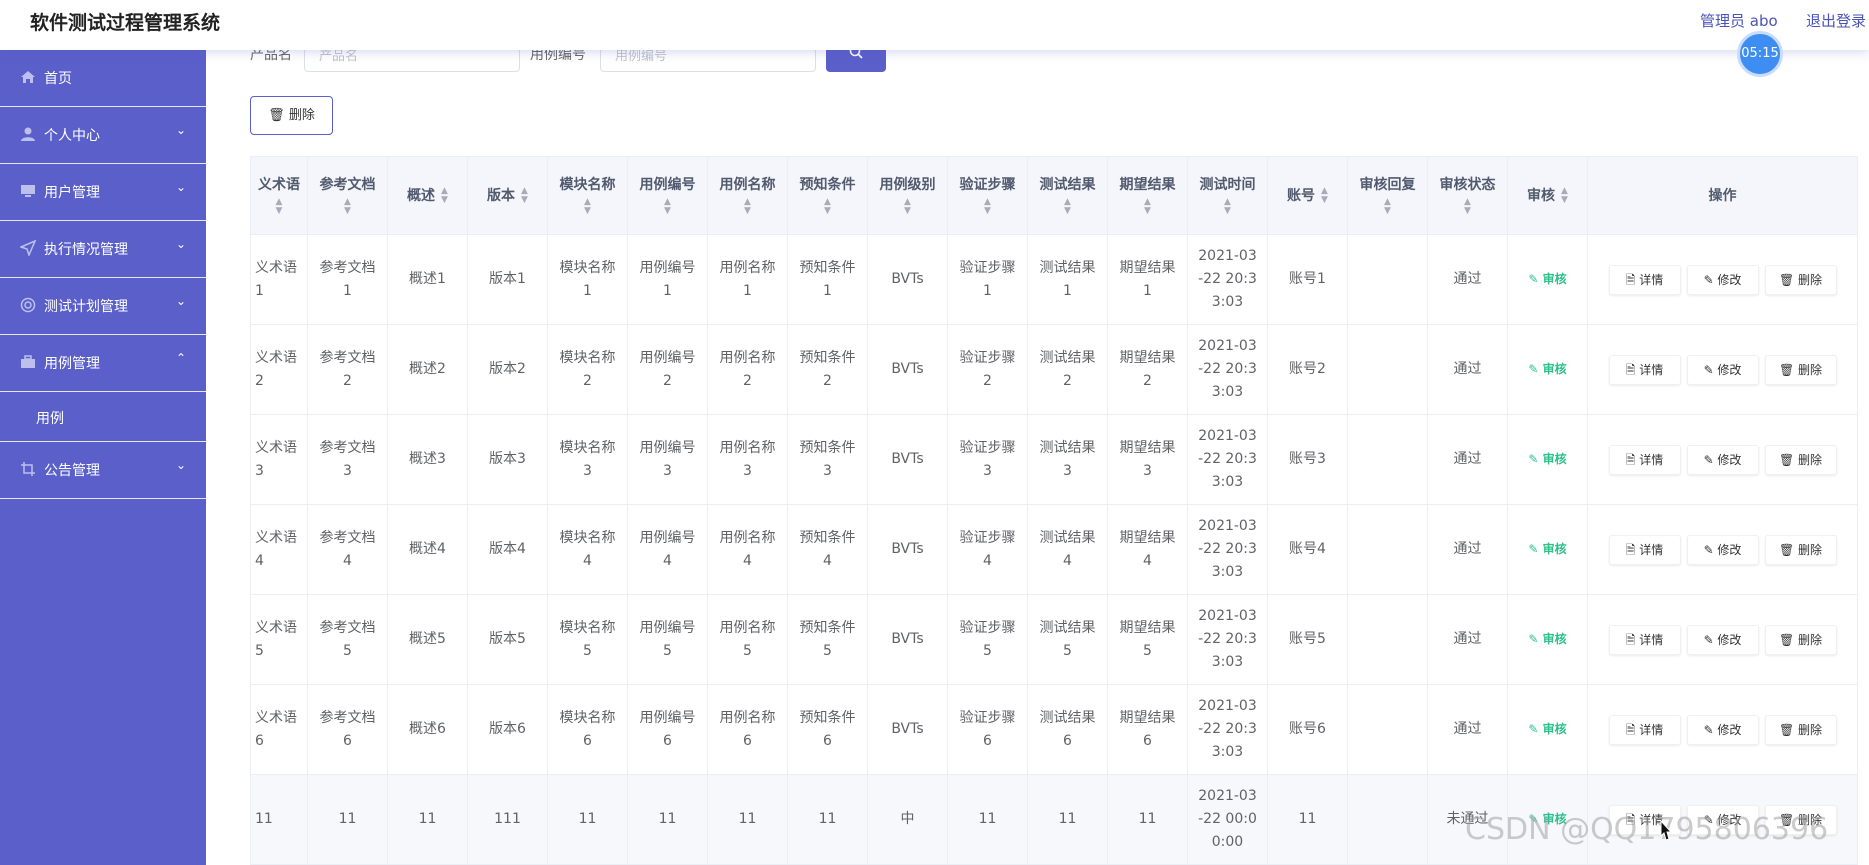 The height and width of the screenshot is (865, 1869). I want to click on column-header: 版本 ▲ ▼, so click(507, 195).